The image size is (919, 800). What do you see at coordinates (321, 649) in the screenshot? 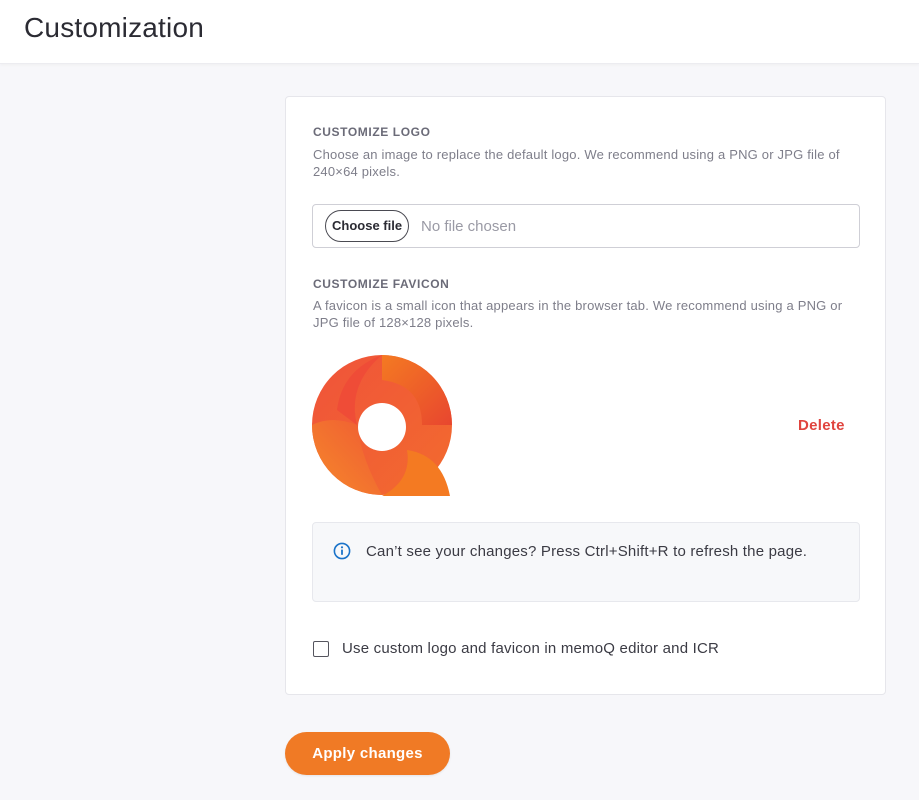
I see `custom-logo-checkbox` at bounding box center [321, 649].